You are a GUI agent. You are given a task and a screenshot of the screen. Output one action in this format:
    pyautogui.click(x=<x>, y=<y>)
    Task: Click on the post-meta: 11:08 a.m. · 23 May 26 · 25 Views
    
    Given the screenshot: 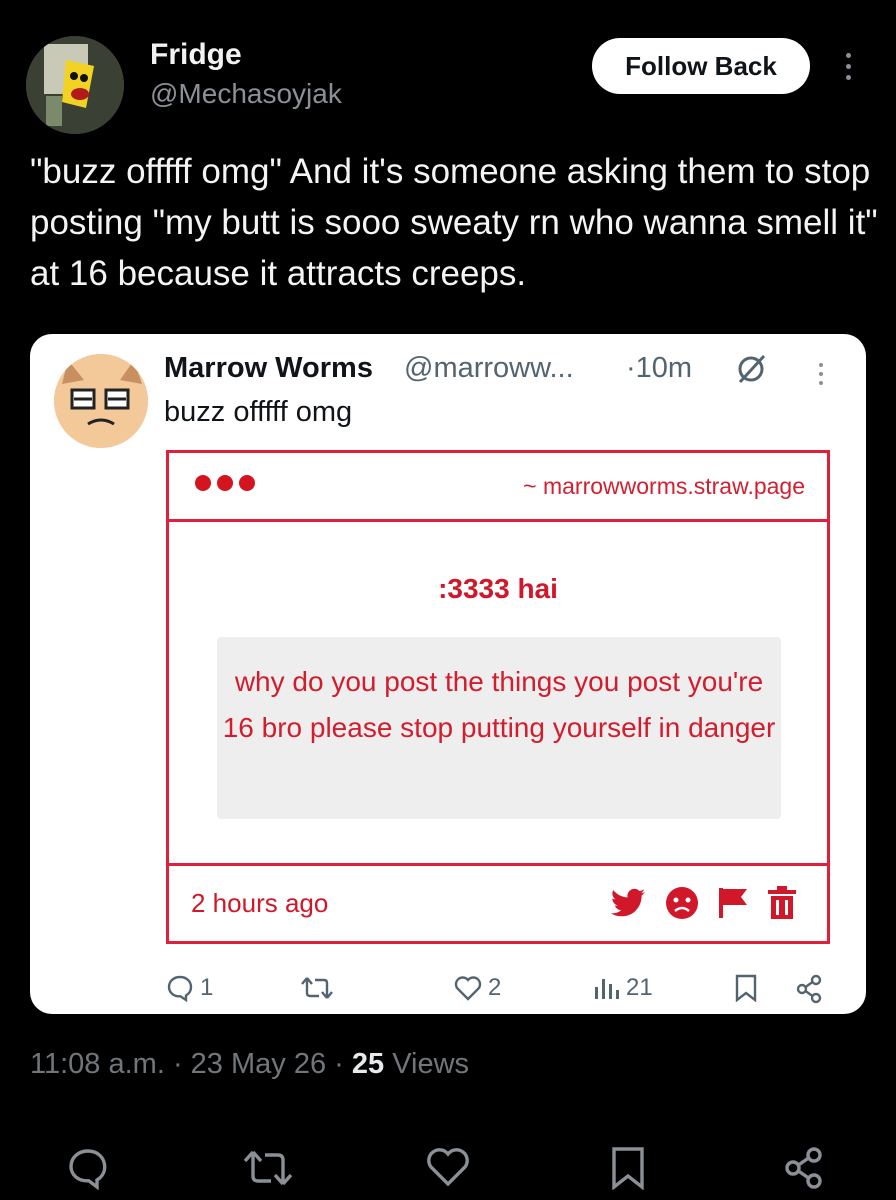 What is the action you would take?
    pyautogui.click(x=249, y=1064)
    